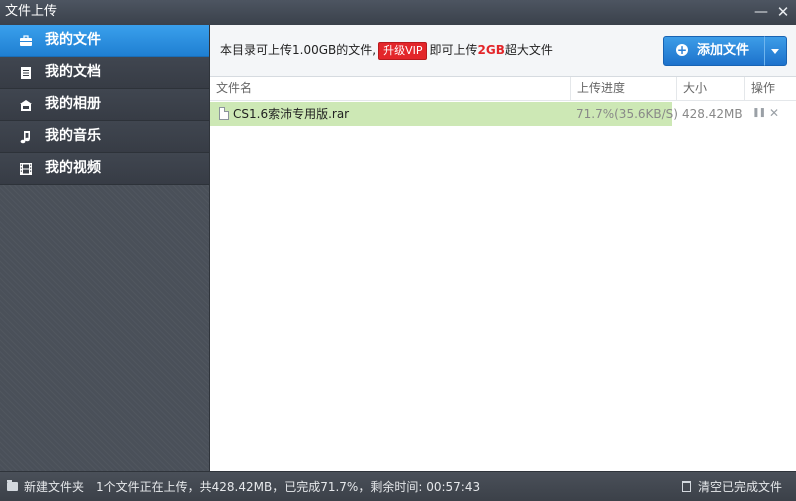 Image resolution: width=796 pixels, height=501 pixels. What do you see at coordinates (26, 40) in the screenshot?
I see `briefcase-icon` at bounding box center [26, 40].